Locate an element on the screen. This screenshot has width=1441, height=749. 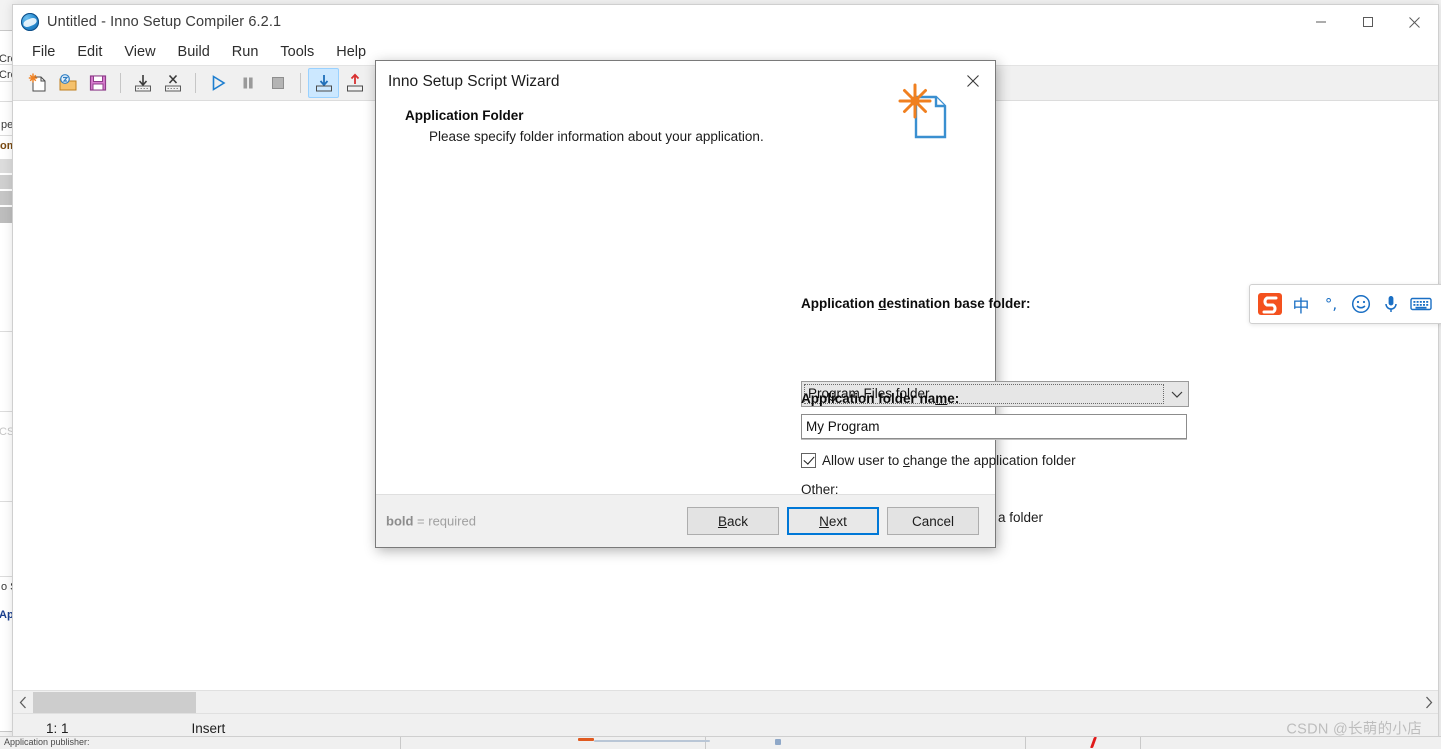
compile-icon is located at coordinates (323, 83).